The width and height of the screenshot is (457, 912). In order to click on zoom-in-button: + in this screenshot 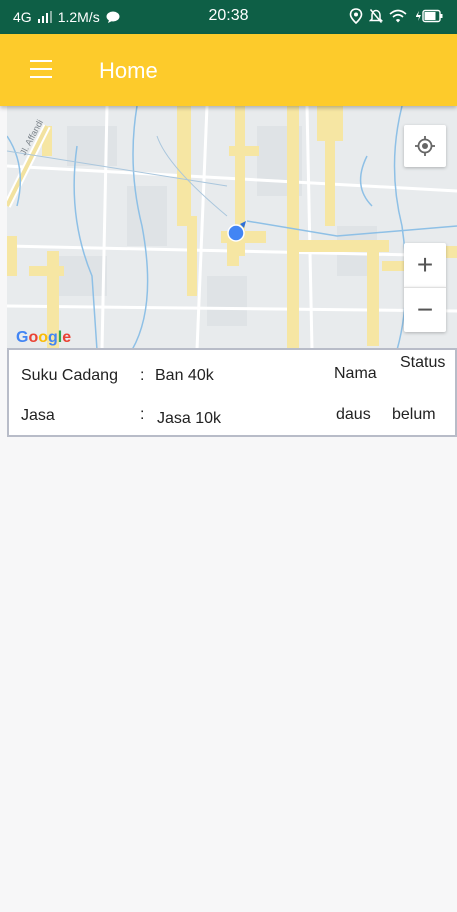, I will do `click(425, 265)`.